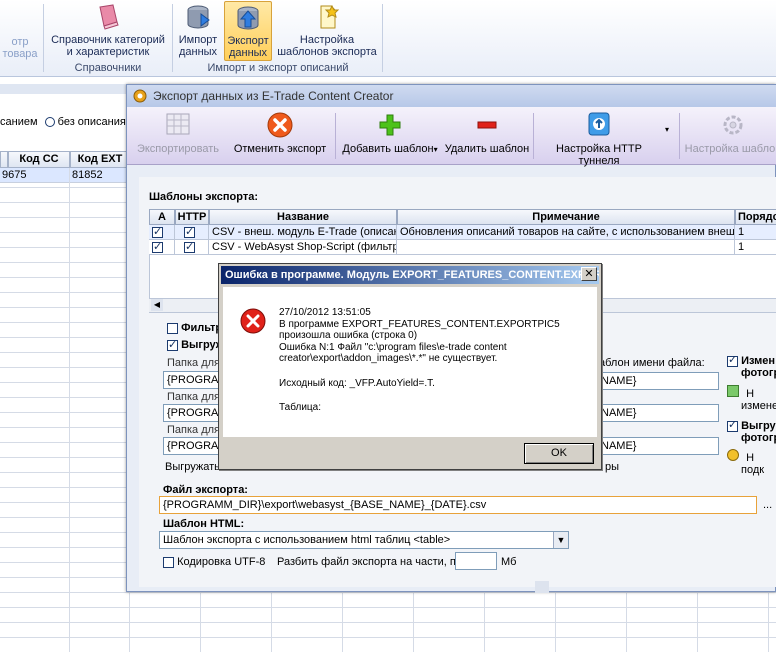 Image resolution: width=776 pixels, height=652 pixels. I want to click on connect-settings-label-1: Н, so click(750, 458).